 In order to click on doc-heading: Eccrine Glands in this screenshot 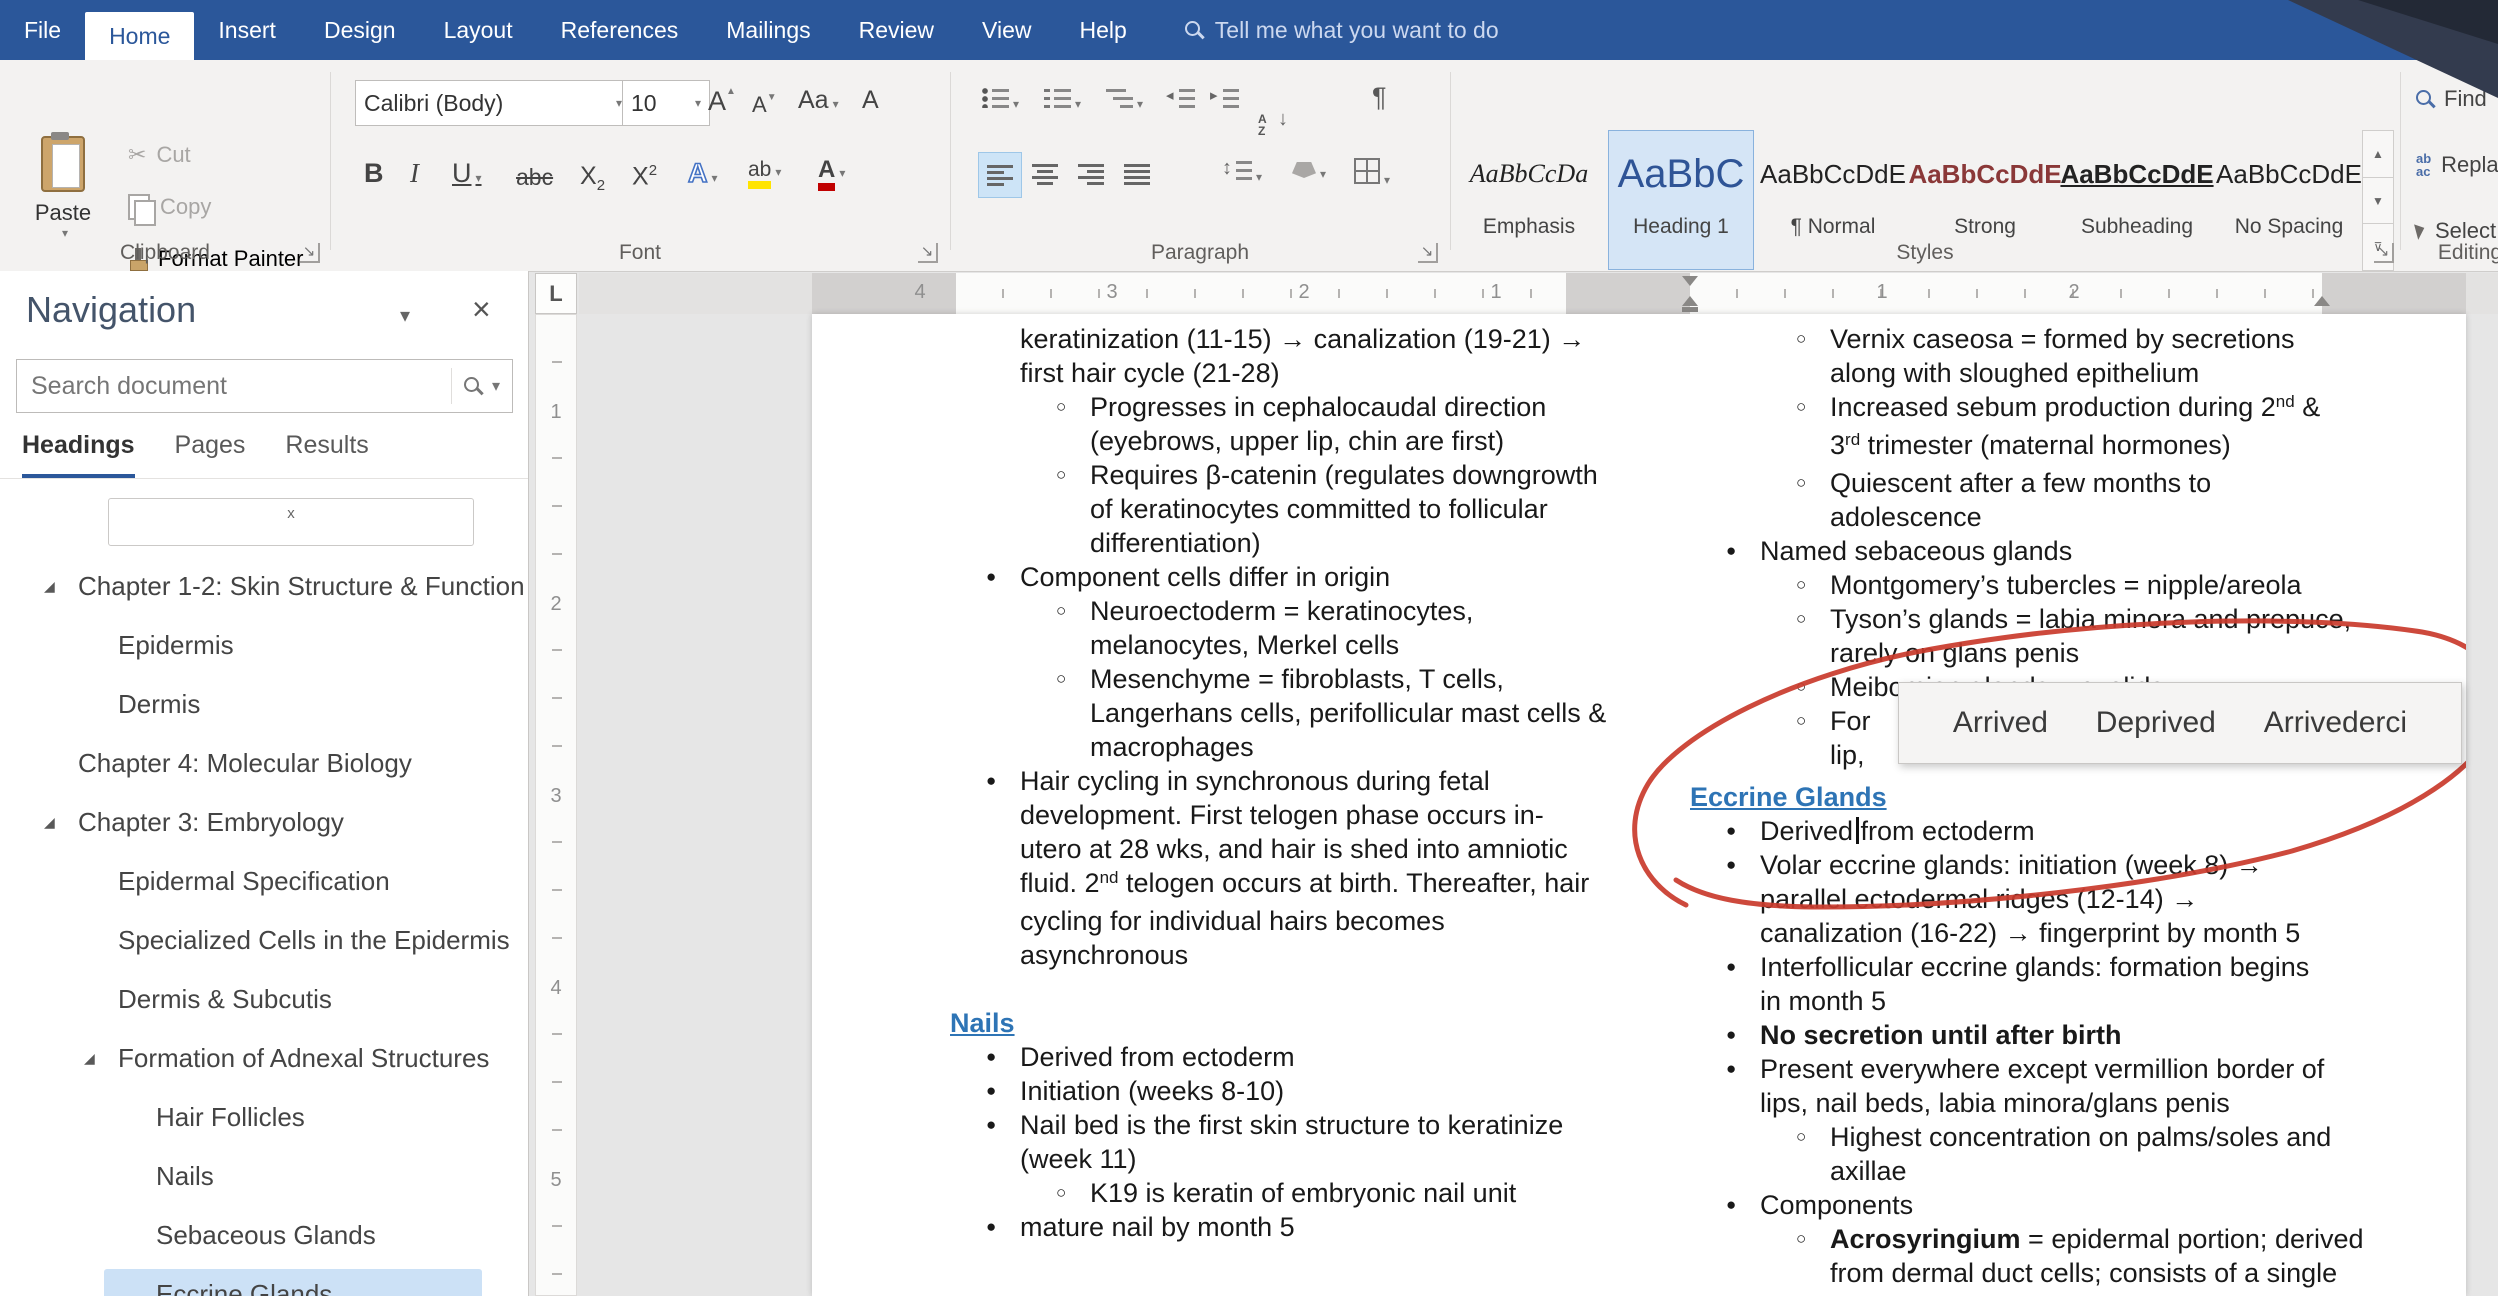, I will do `click(1788, 797)`.